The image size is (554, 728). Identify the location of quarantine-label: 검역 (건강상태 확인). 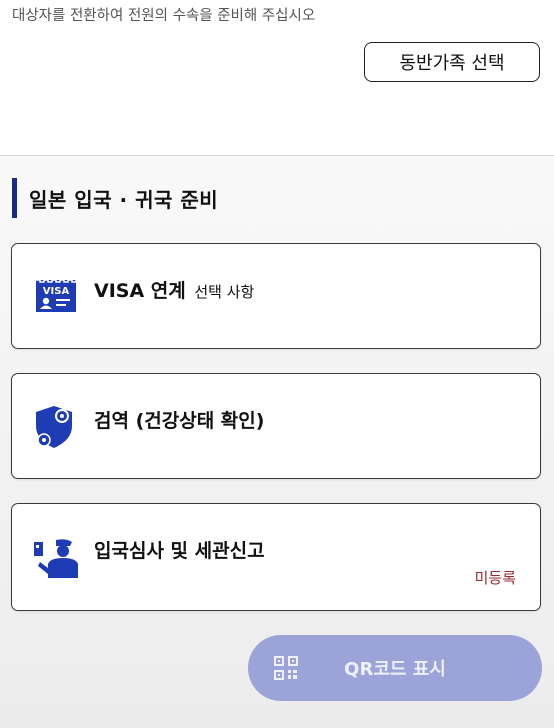
(179, 421).